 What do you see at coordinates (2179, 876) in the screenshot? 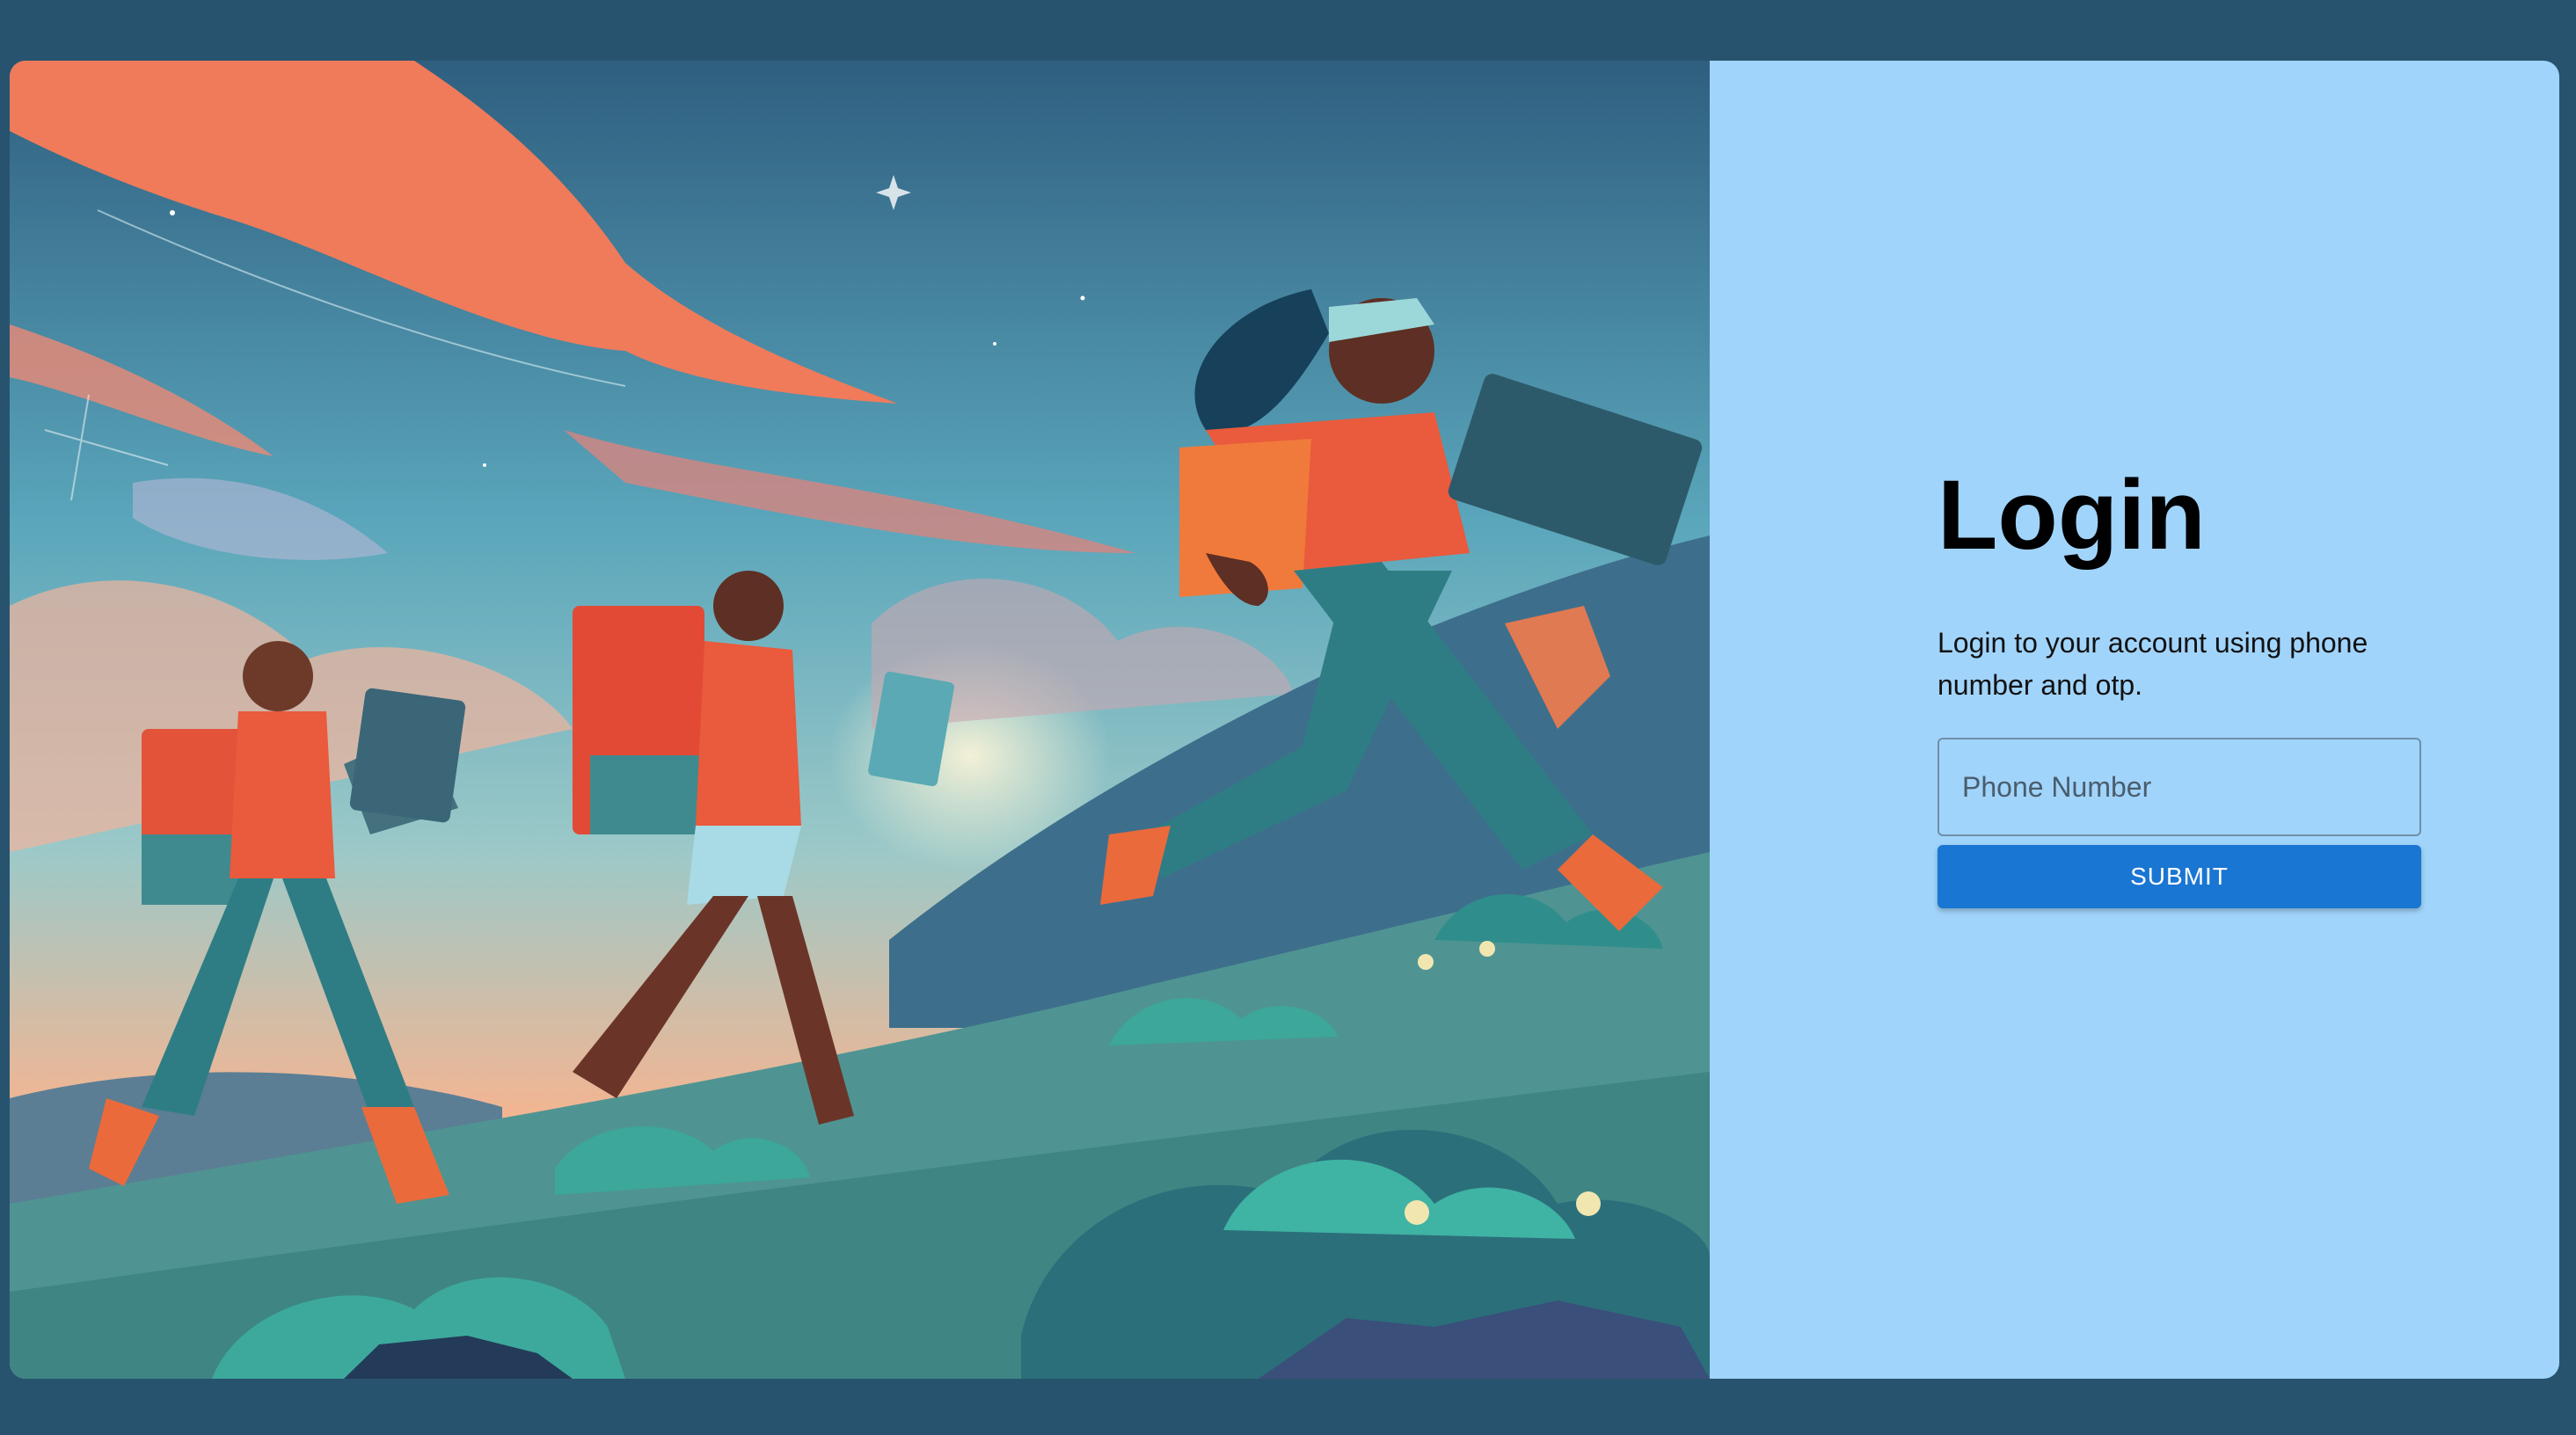
I see `submit-button: SUBMIT` at bounding box center [2179, 876].